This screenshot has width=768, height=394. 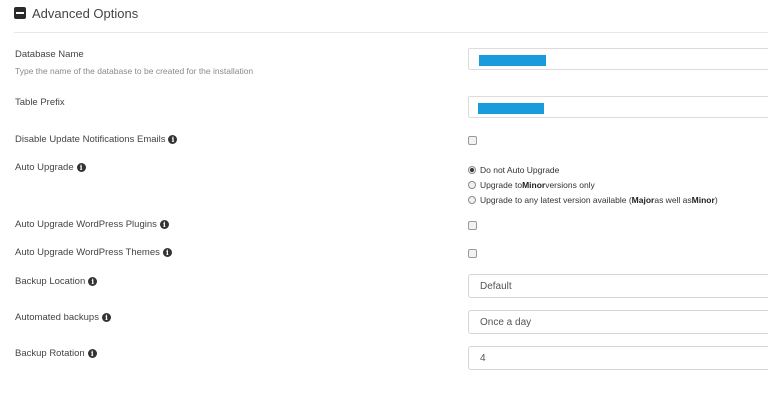 What do you see at coordinates (86, 224) in the screenshot?
I see `auto-upgrade-plugins-label-text: Auto Upgrade WordPress Plugins` at bounding box center [86, 224].